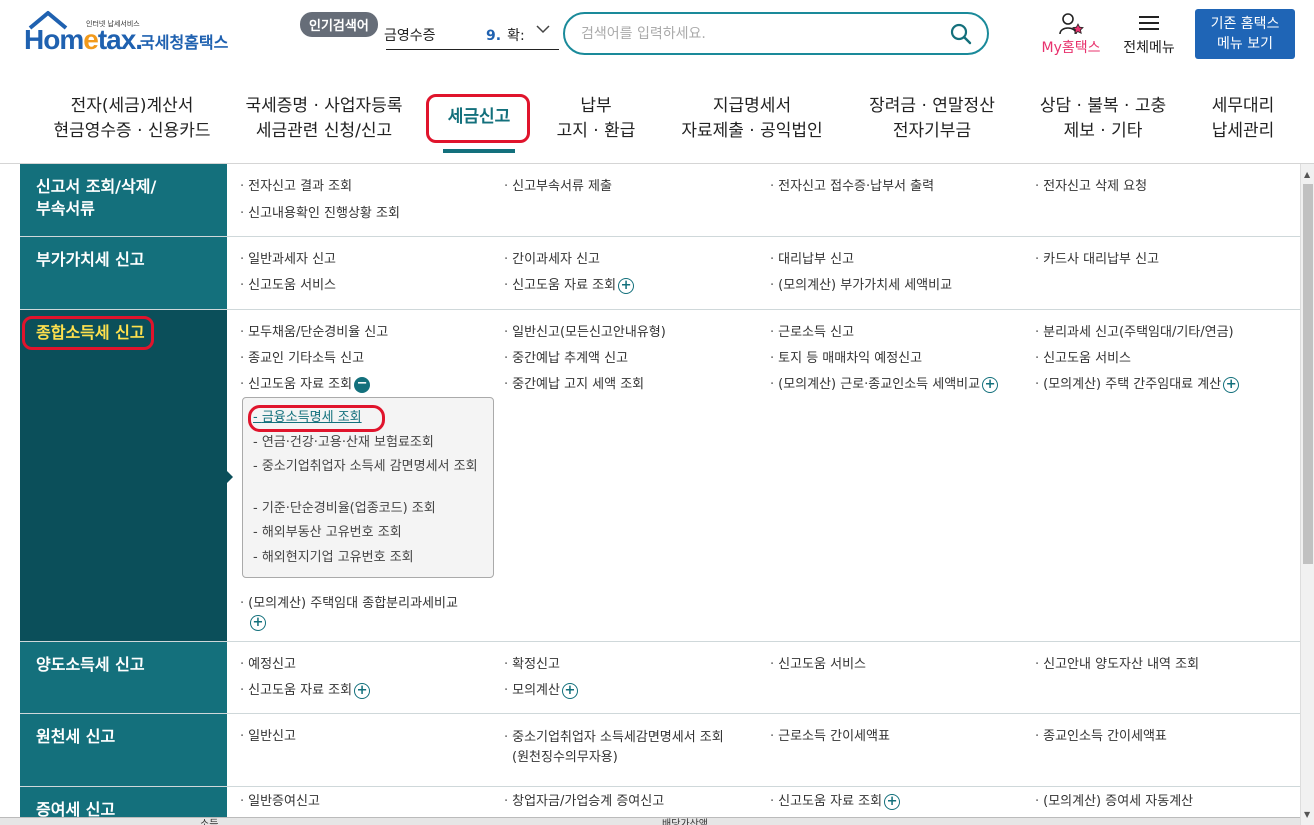  I want to click on gnb-incentive: 장려금 · 연말정산 전자기부금, so click(932, 119).